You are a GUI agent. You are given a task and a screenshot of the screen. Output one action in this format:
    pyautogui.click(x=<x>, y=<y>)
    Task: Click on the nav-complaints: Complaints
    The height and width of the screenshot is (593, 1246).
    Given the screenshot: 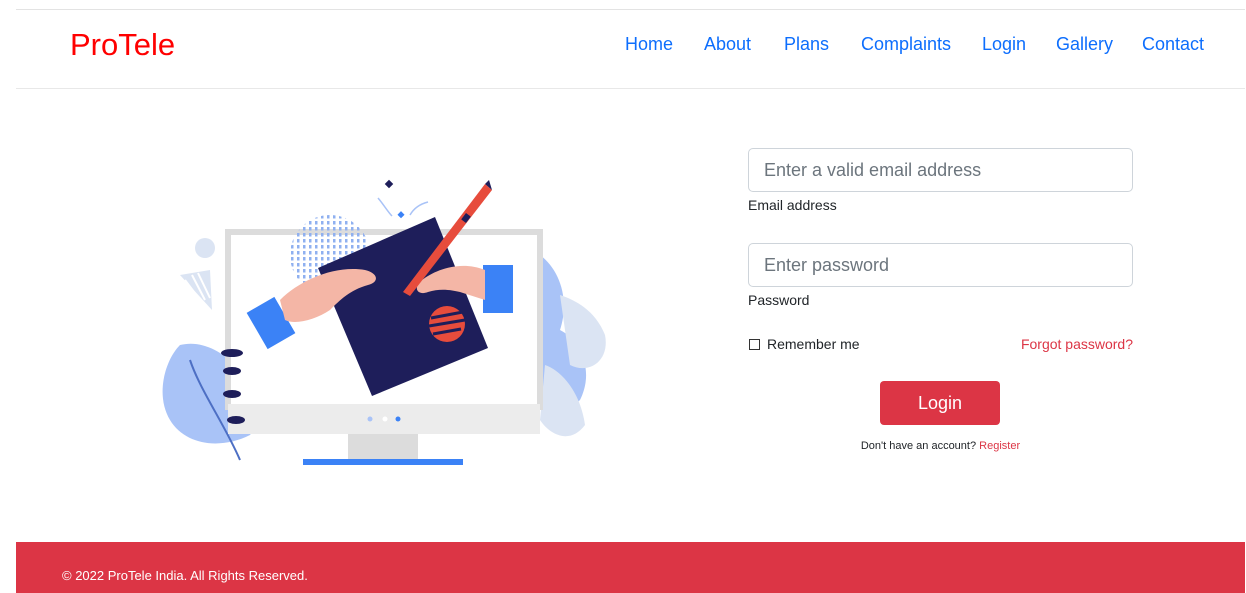 What is the action you would take?
    pyautogui.click(x=906, y=44)
    